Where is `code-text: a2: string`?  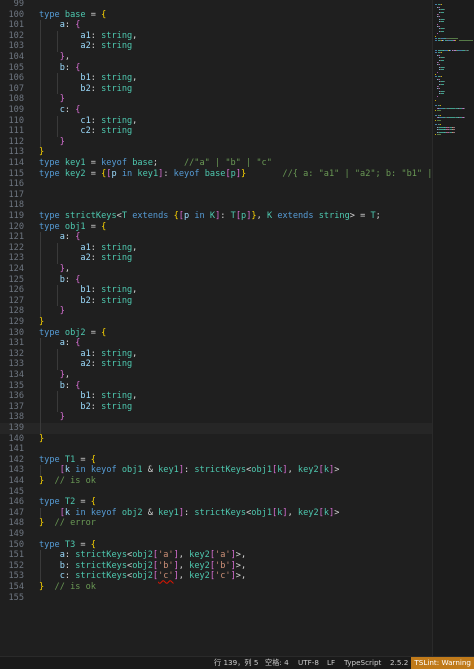 code-text: a2: string is located at coordinates (106, 258).